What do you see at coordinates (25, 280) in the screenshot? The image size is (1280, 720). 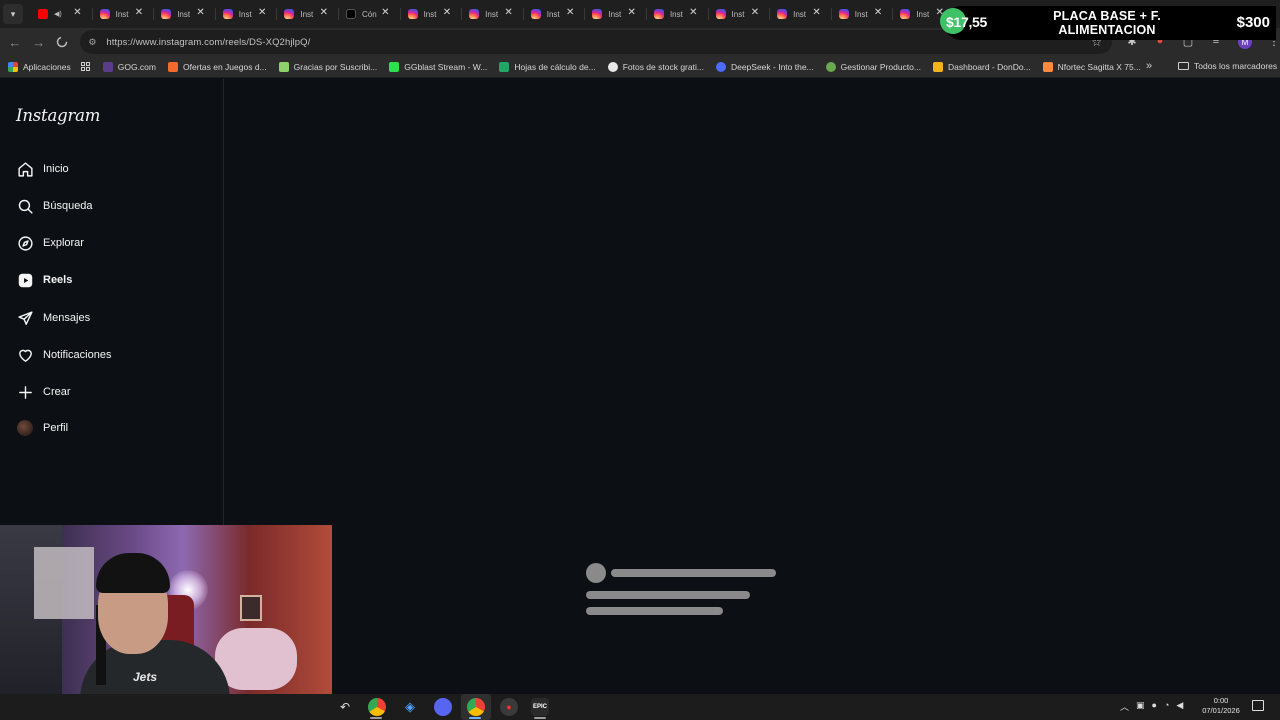 I see `reels-icon` at bounding box center [25, 280].